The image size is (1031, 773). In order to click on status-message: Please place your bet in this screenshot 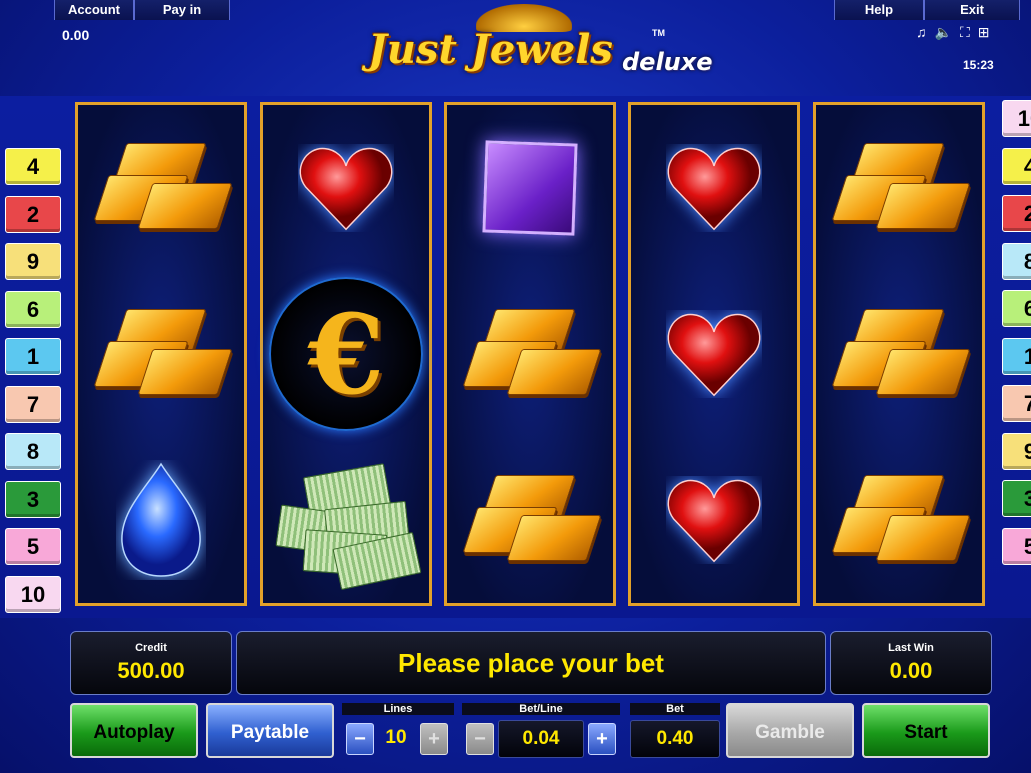, I will do `click(531, 663)`.